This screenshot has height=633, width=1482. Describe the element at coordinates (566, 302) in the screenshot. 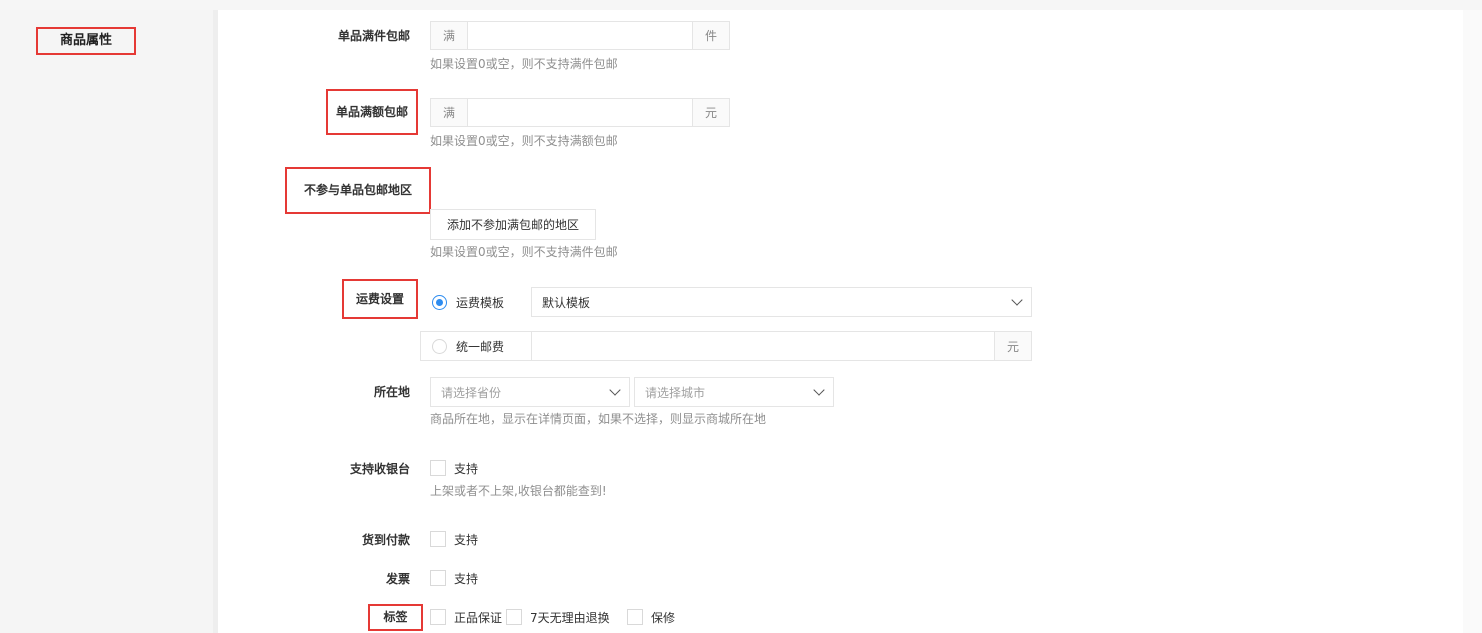

I see `shipping-template-value: 默认模板` at that location.